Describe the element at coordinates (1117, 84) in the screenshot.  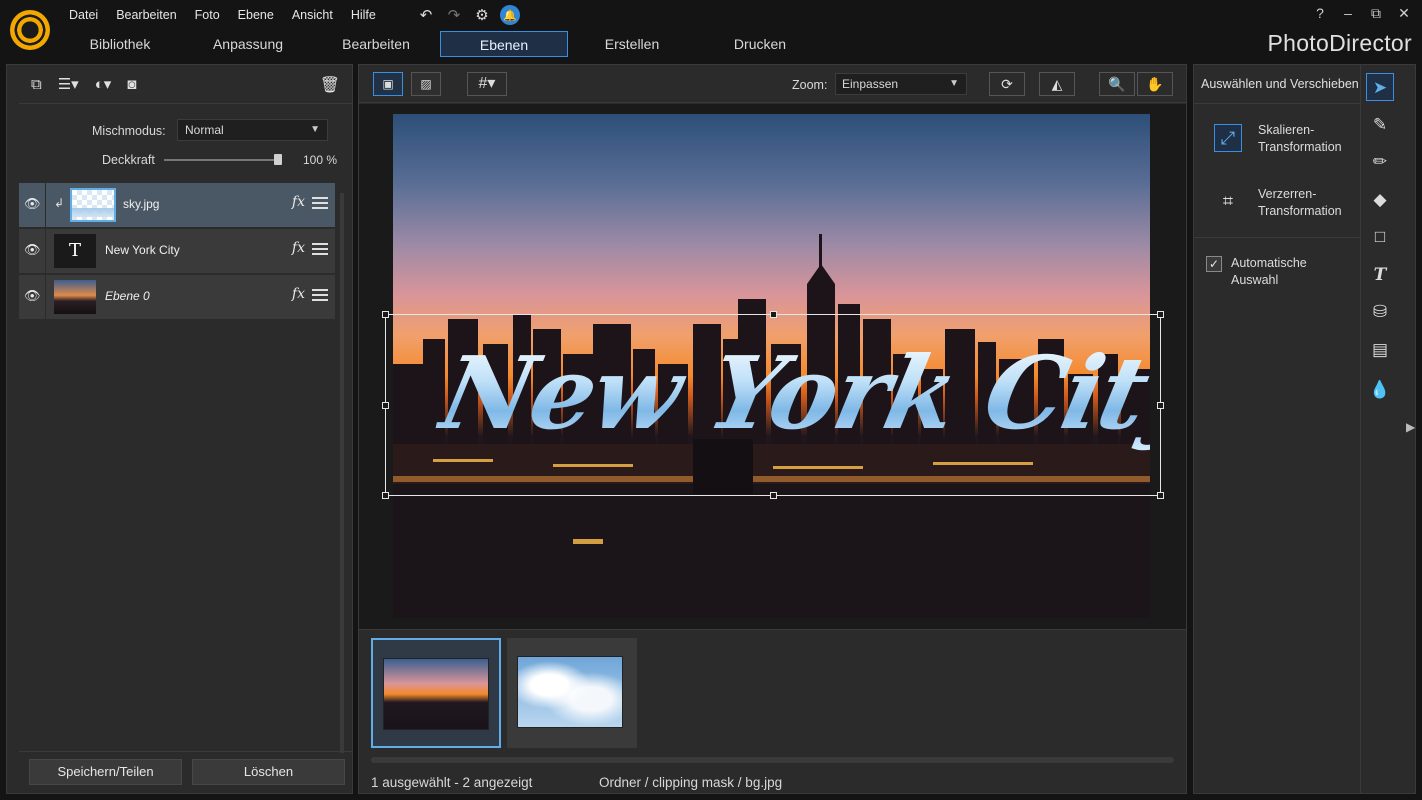
I see `zoom-magnifier-icon: 🔍` at that location.